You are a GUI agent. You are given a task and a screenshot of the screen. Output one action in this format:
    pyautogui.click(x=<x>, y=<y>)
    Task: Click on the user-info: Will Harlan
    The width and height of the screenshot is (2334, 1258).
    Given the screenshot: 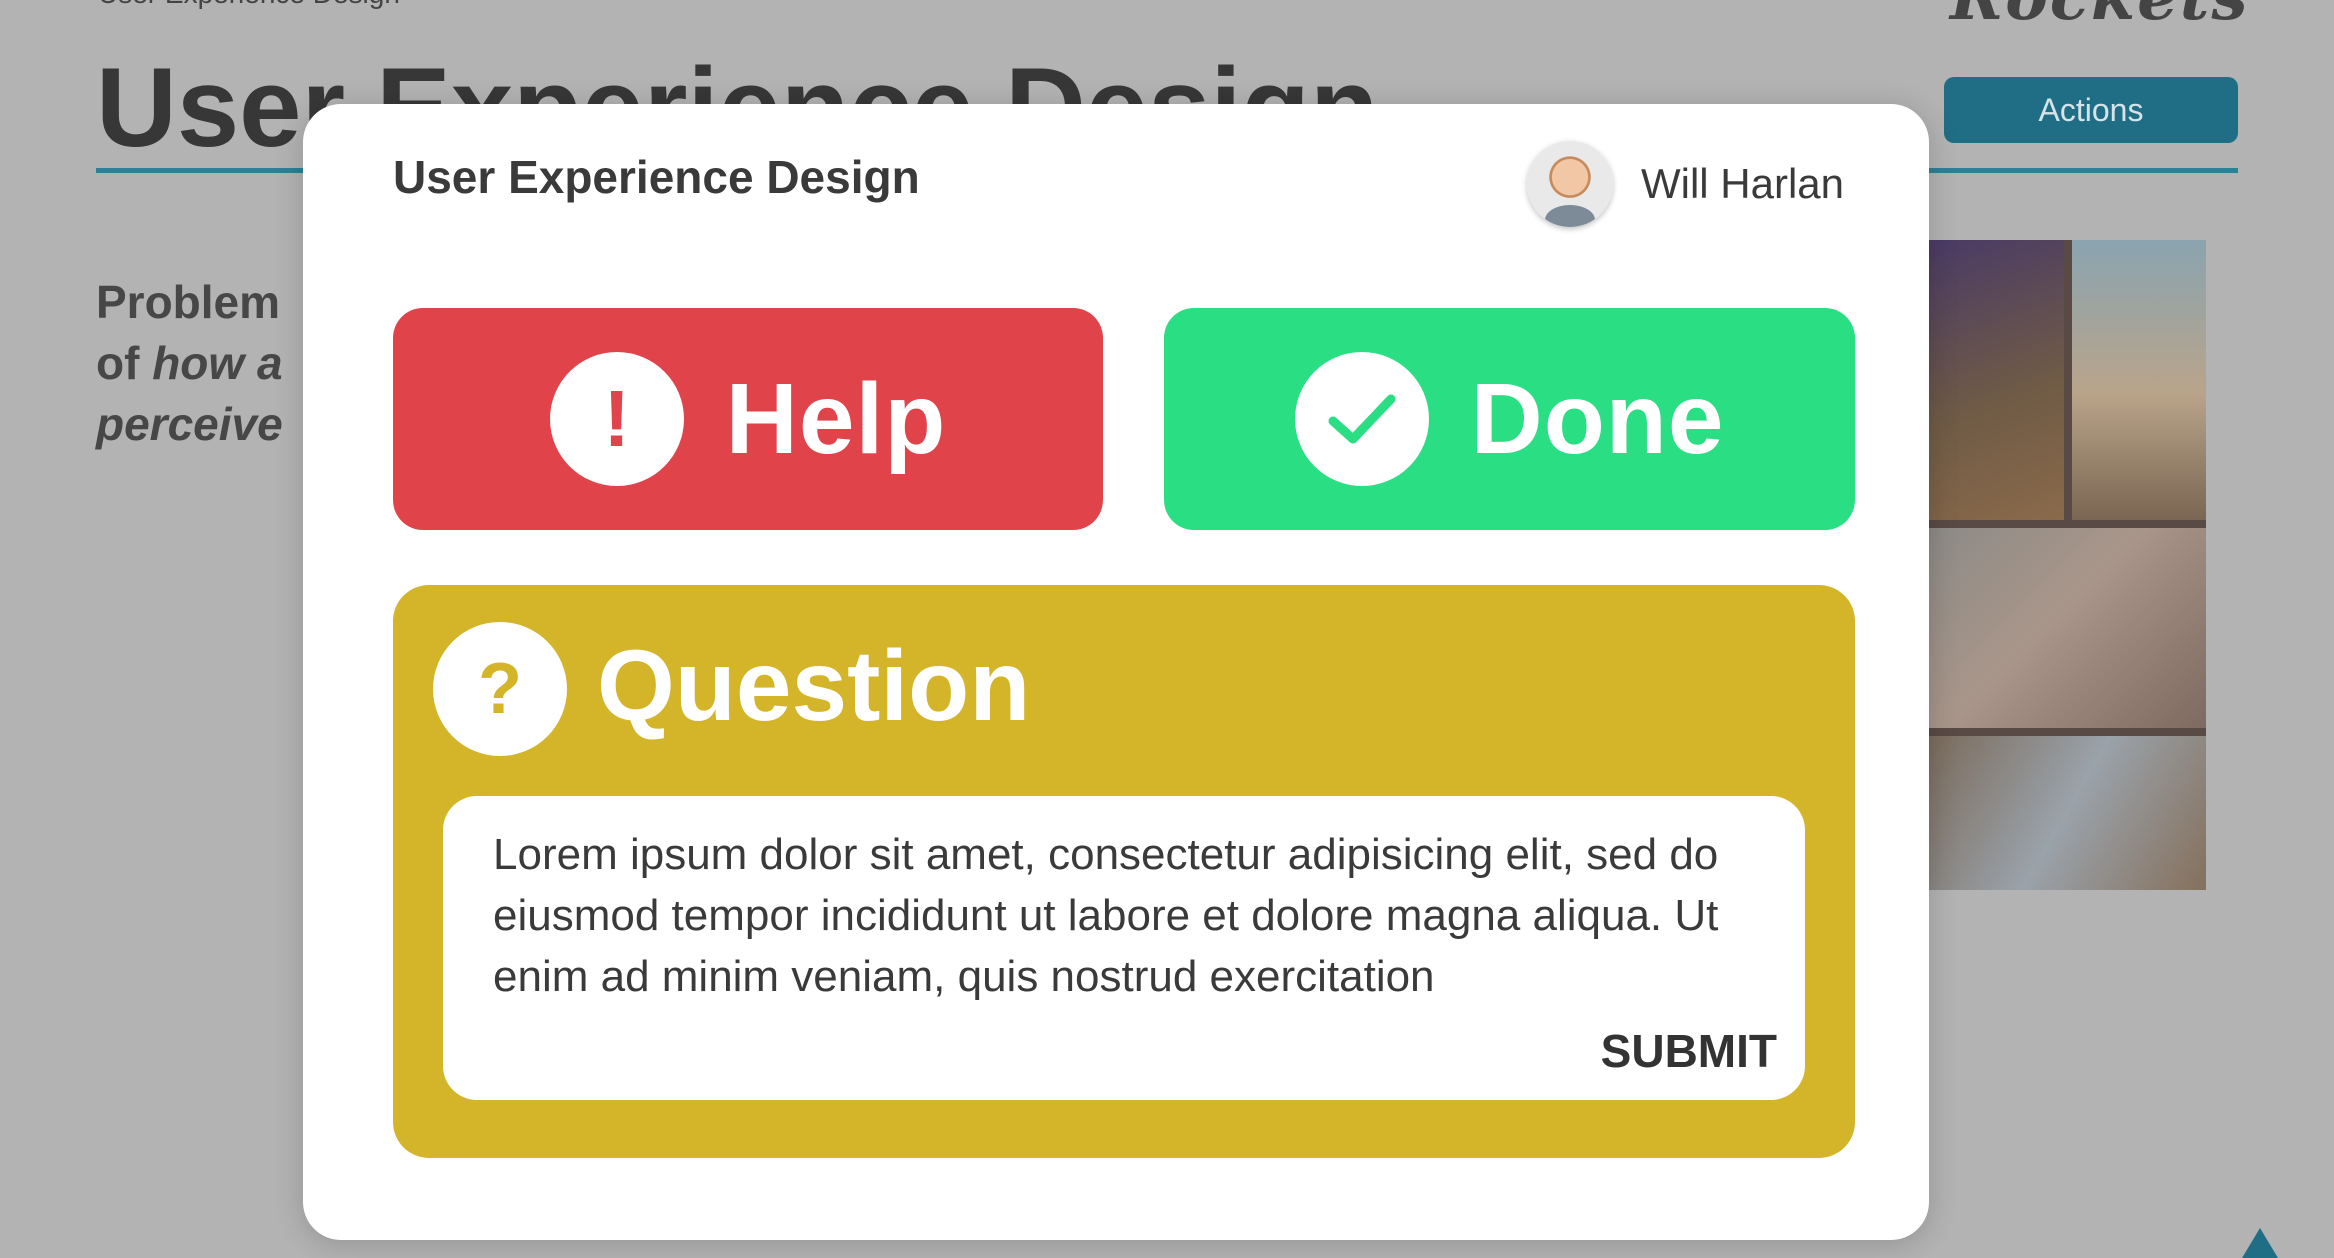 What is the action you would take?
    pyautogui.click(x=1685, y=184)
    